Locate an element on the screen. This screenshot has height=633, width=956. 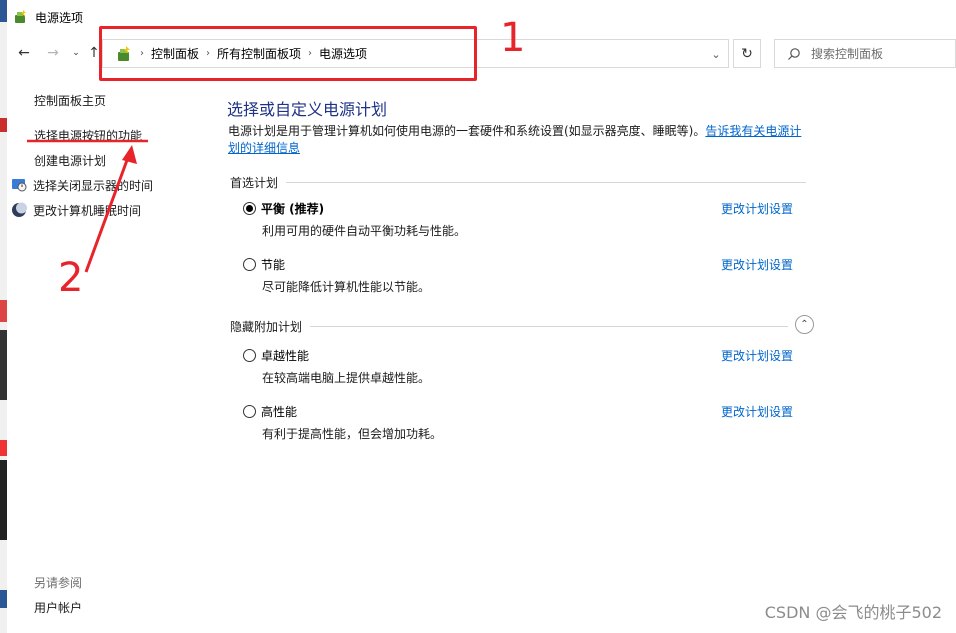
plan-balanced-name: 平衡 (推荐) is located at coordinates (292, 208).